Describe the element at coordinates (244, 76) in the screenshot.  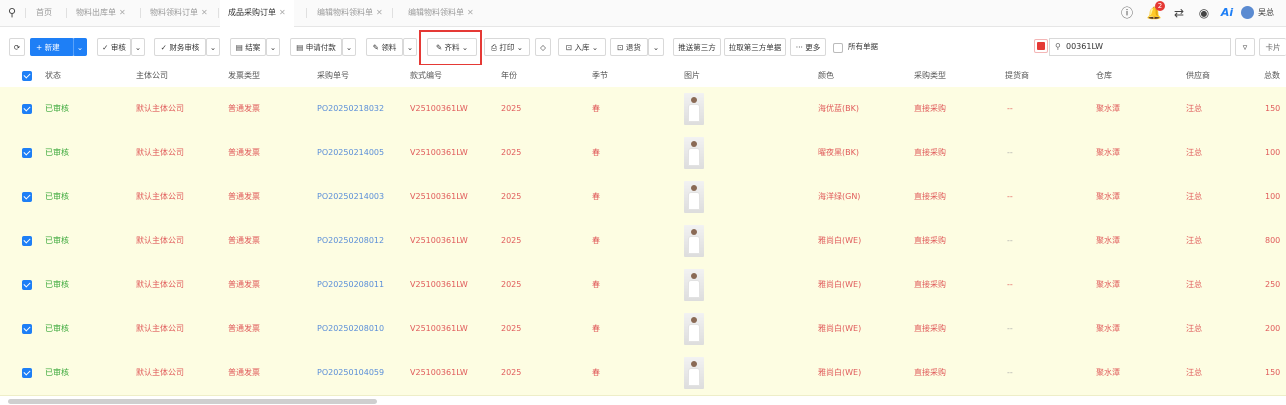
I see `column-header: 发票类型` at that location.